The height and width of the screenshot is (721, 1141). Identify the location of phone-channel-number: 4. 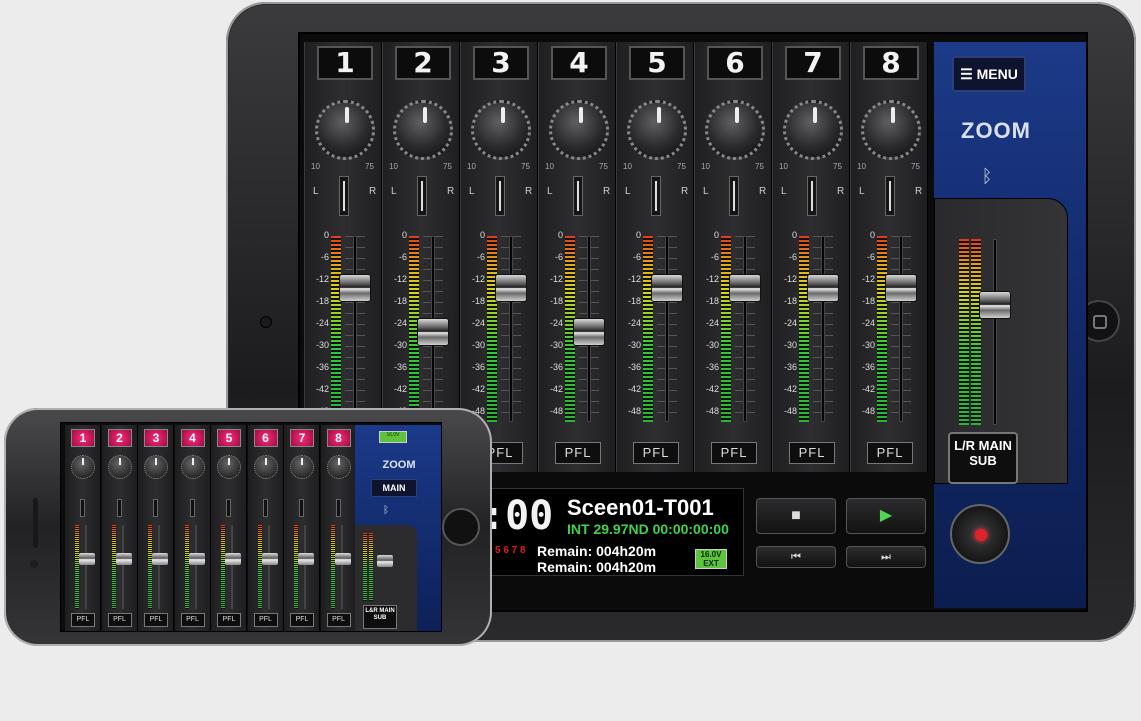
(192, 438).